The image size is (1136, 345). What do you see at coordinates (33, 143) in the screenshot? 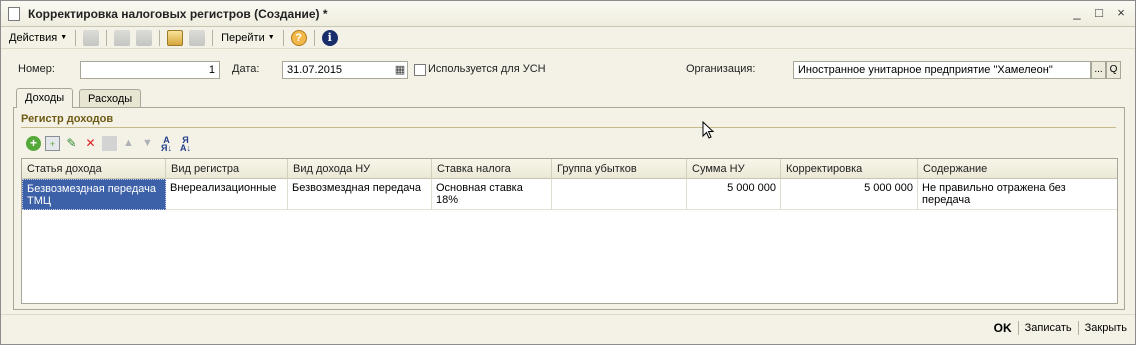
I see `add-row-icon: +` at bounding box center [33, 143].